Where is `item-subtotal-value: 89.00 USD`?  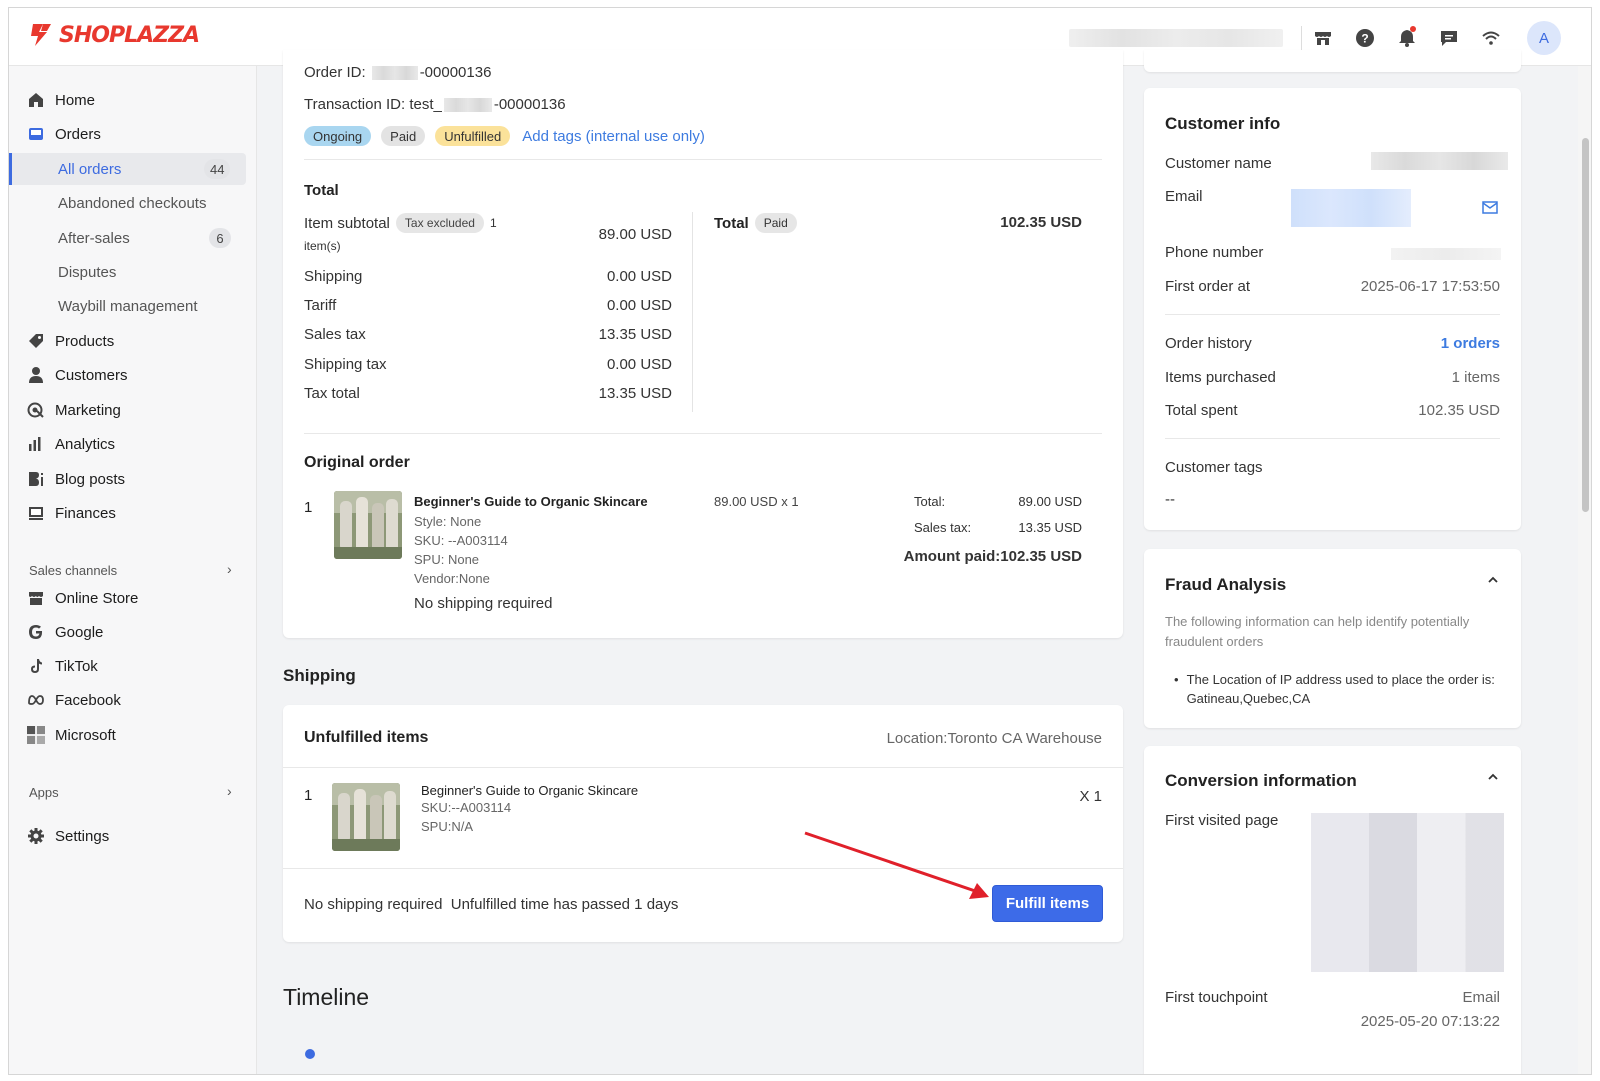 item-subtotal-value: 89.00 USD is located at coordinates (635, 234).